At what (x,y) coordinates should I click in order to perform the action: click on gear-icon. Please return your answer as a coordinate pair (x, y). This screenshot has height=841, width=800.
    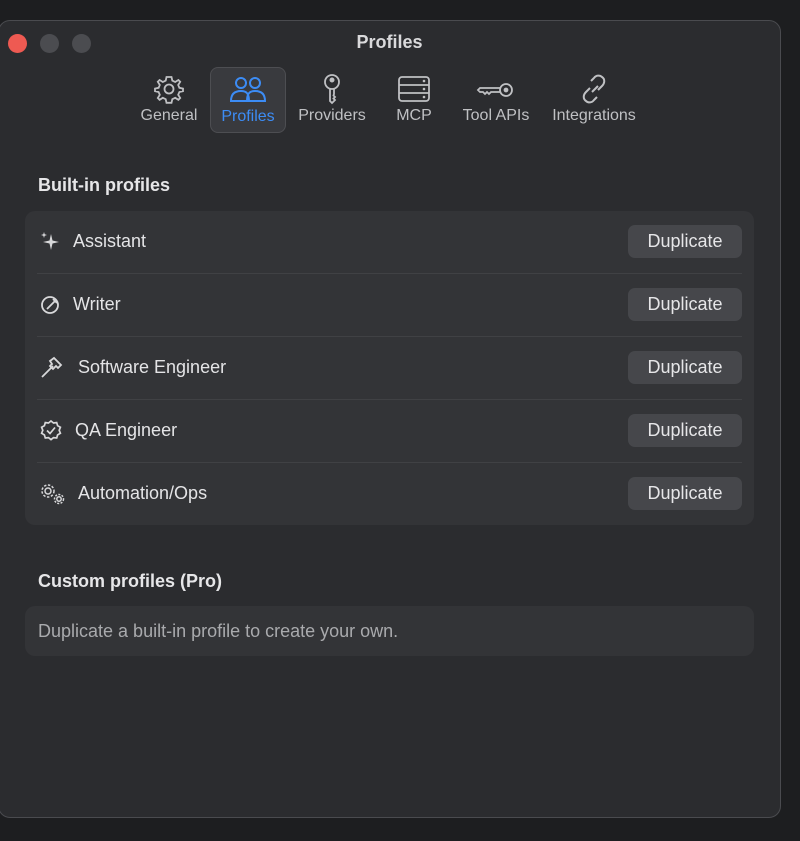
    Looking at the image, I should click on (169, 90).